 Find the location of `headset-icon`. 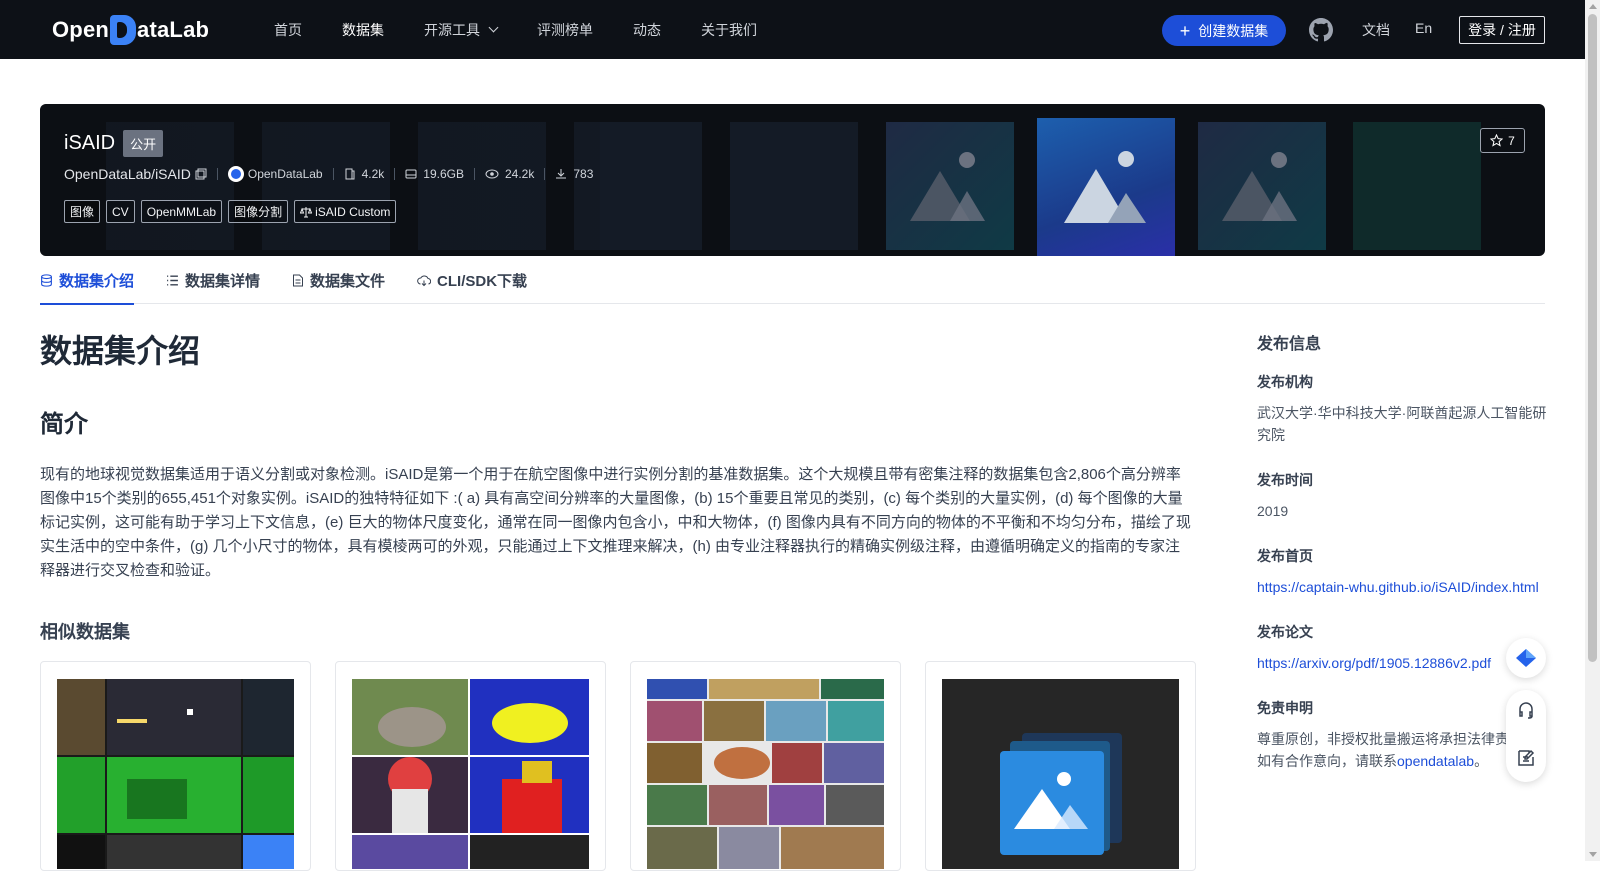

headset-icon is located at coordinates (1526, 710).